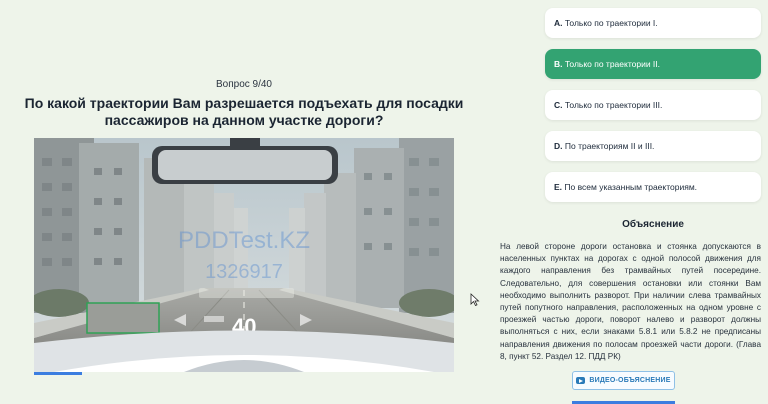 The height and width of the screenshot is (404, 768). Describe the element at coordinates (609, 146) in the screenshot. I see `option-text: По траекториям II и III.` at that location.